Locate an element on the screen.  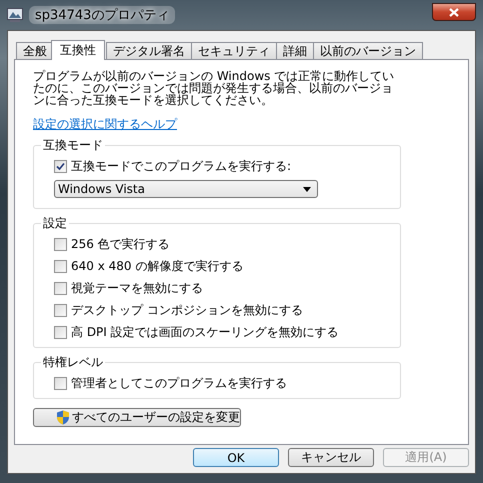
tab: 全般 is located at coordinates (35, 50).